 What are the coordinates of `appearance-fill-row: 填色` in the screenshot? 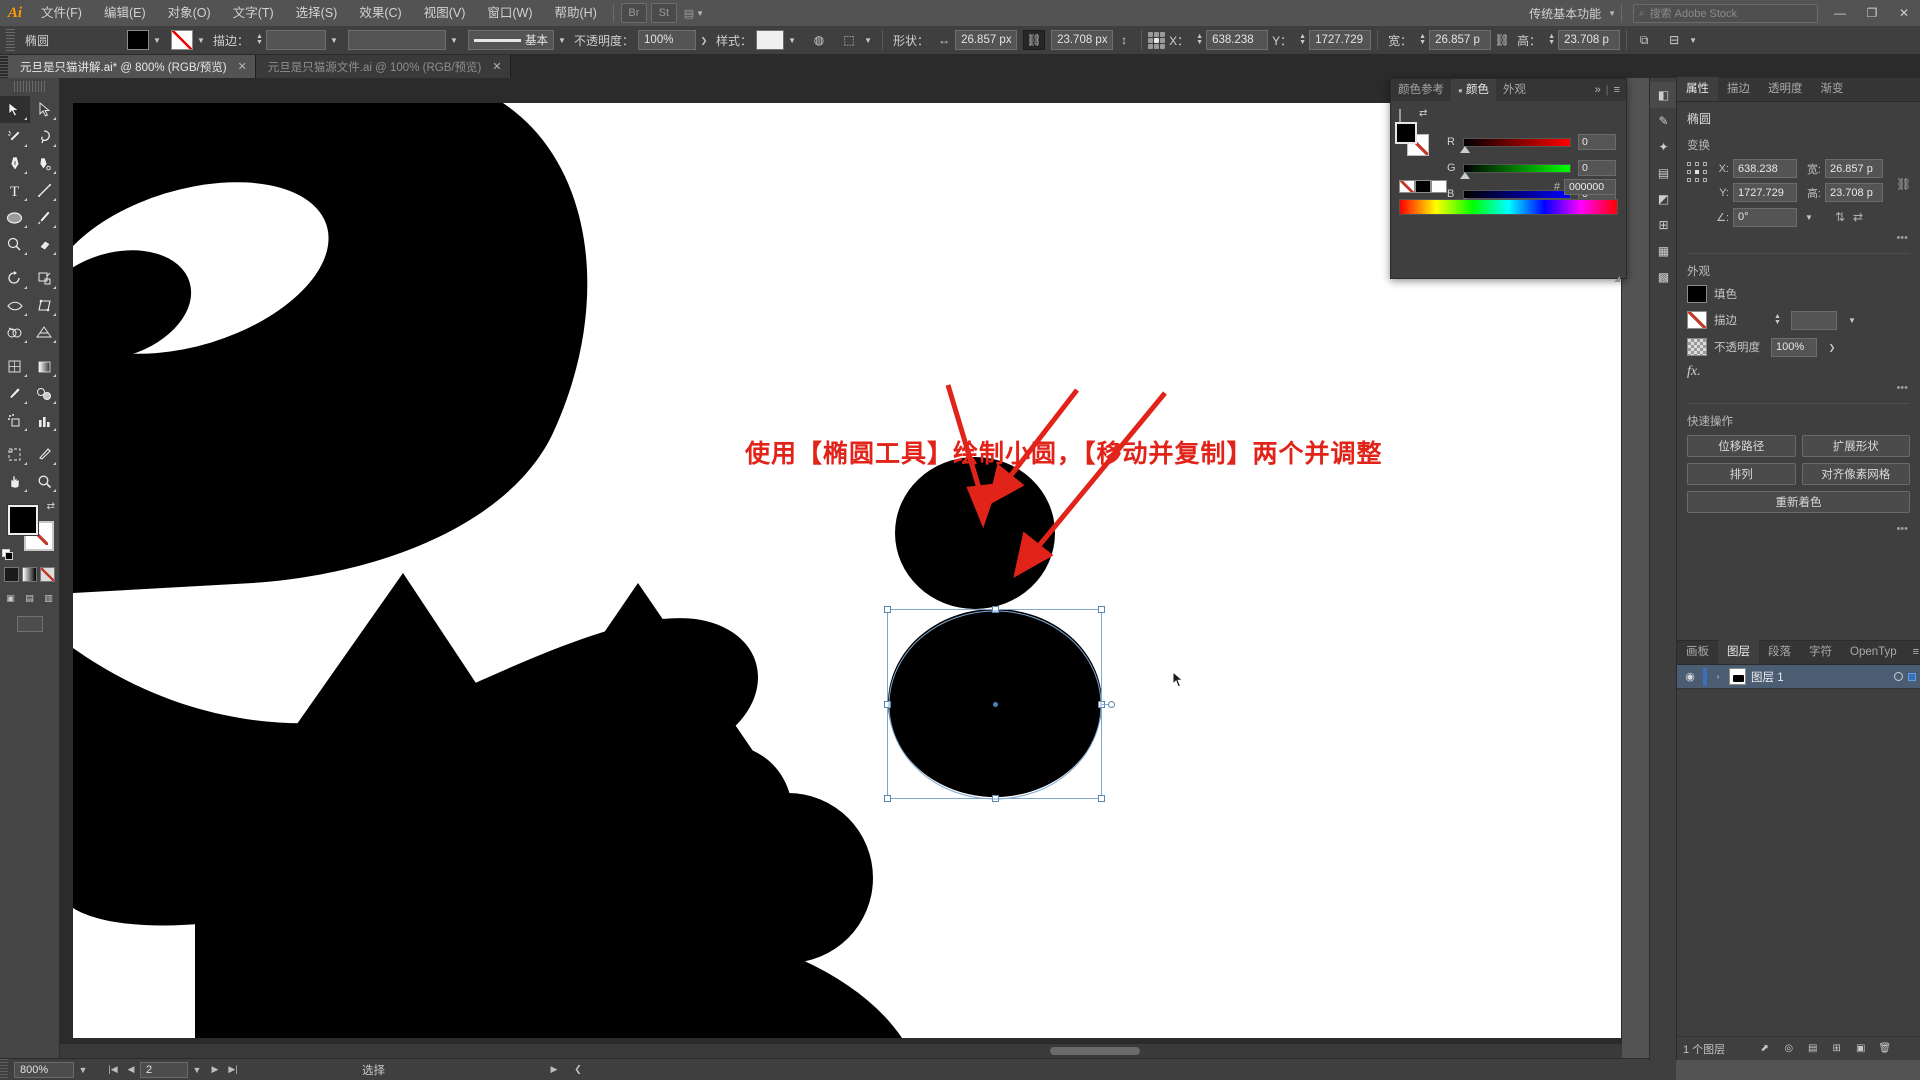 It's located at (1798, 294).